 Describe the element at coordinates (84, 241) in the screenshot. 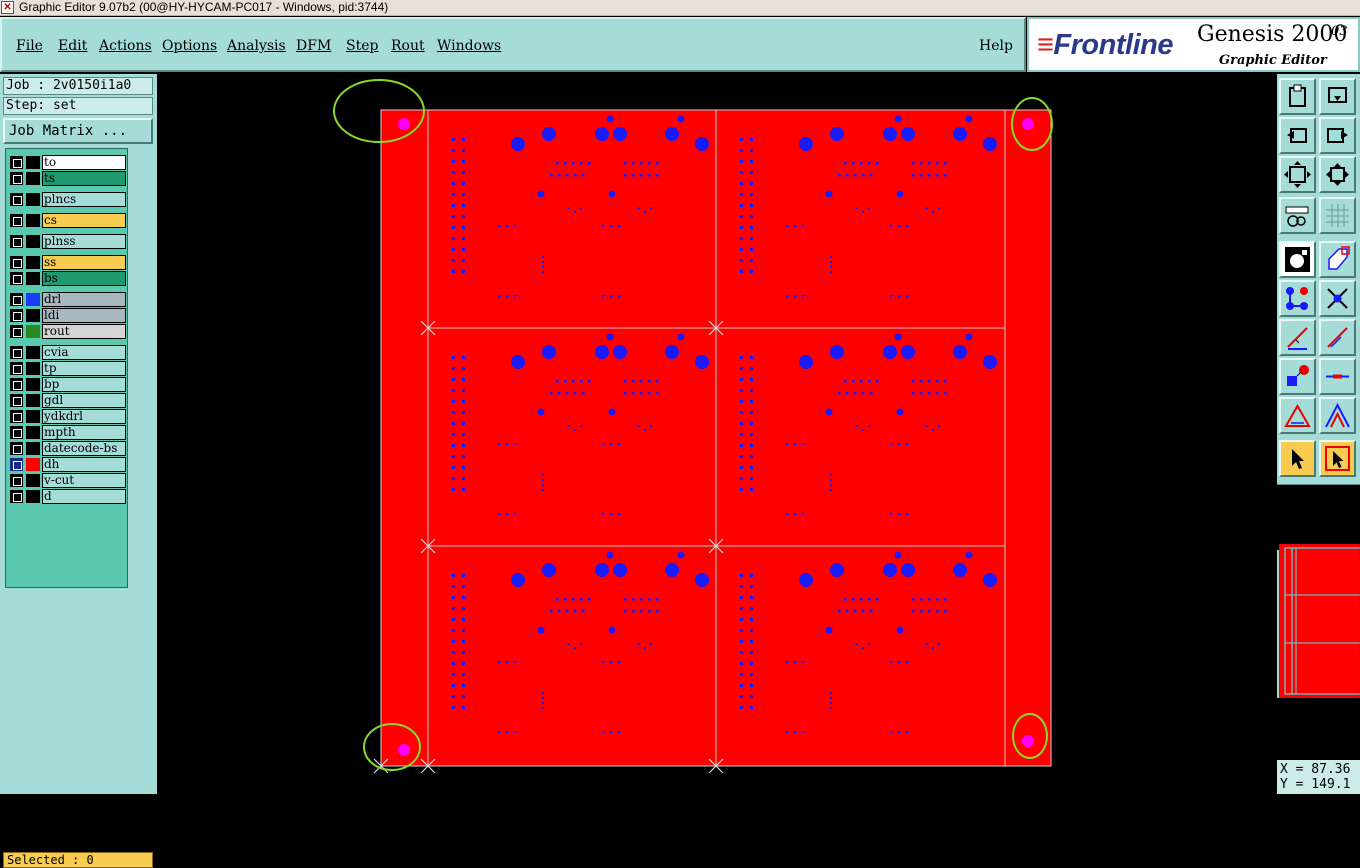

I see `layer-name: plnss` at that location.